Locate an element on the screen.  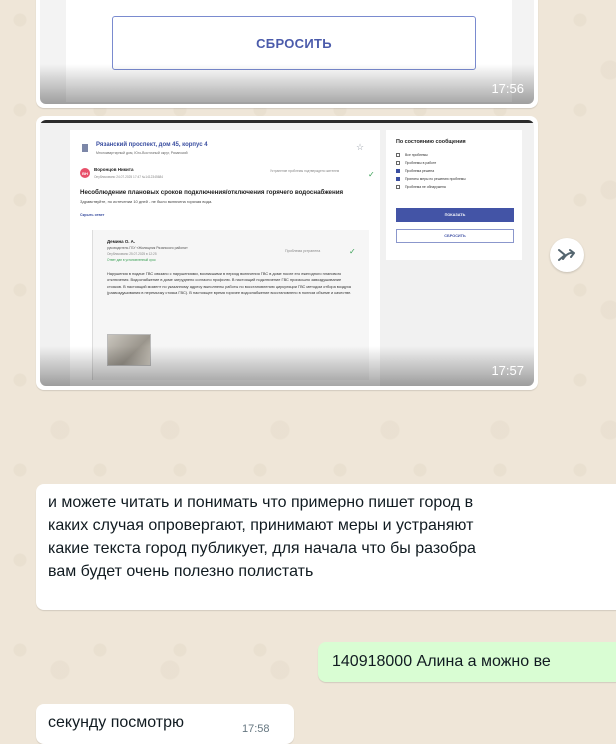
filter-option: Проблема решена is located at coordinates (415, 171).